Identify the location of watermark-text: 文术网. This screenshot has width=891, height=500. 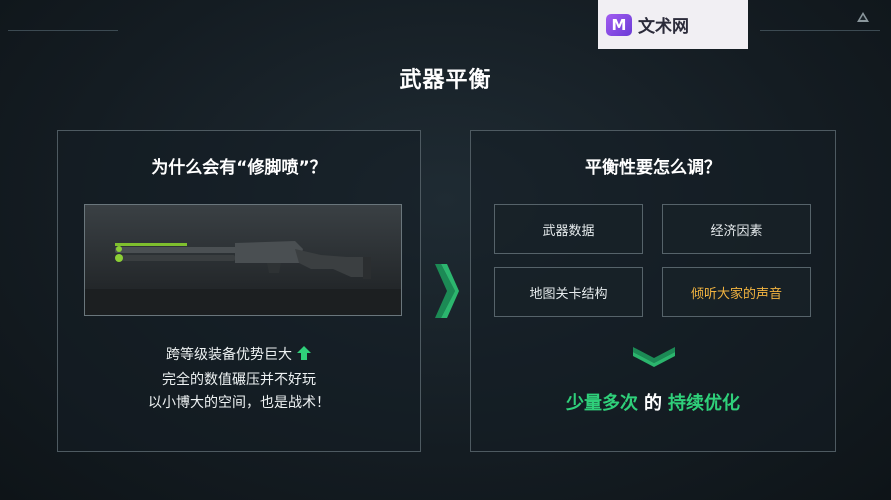
(663, 27).